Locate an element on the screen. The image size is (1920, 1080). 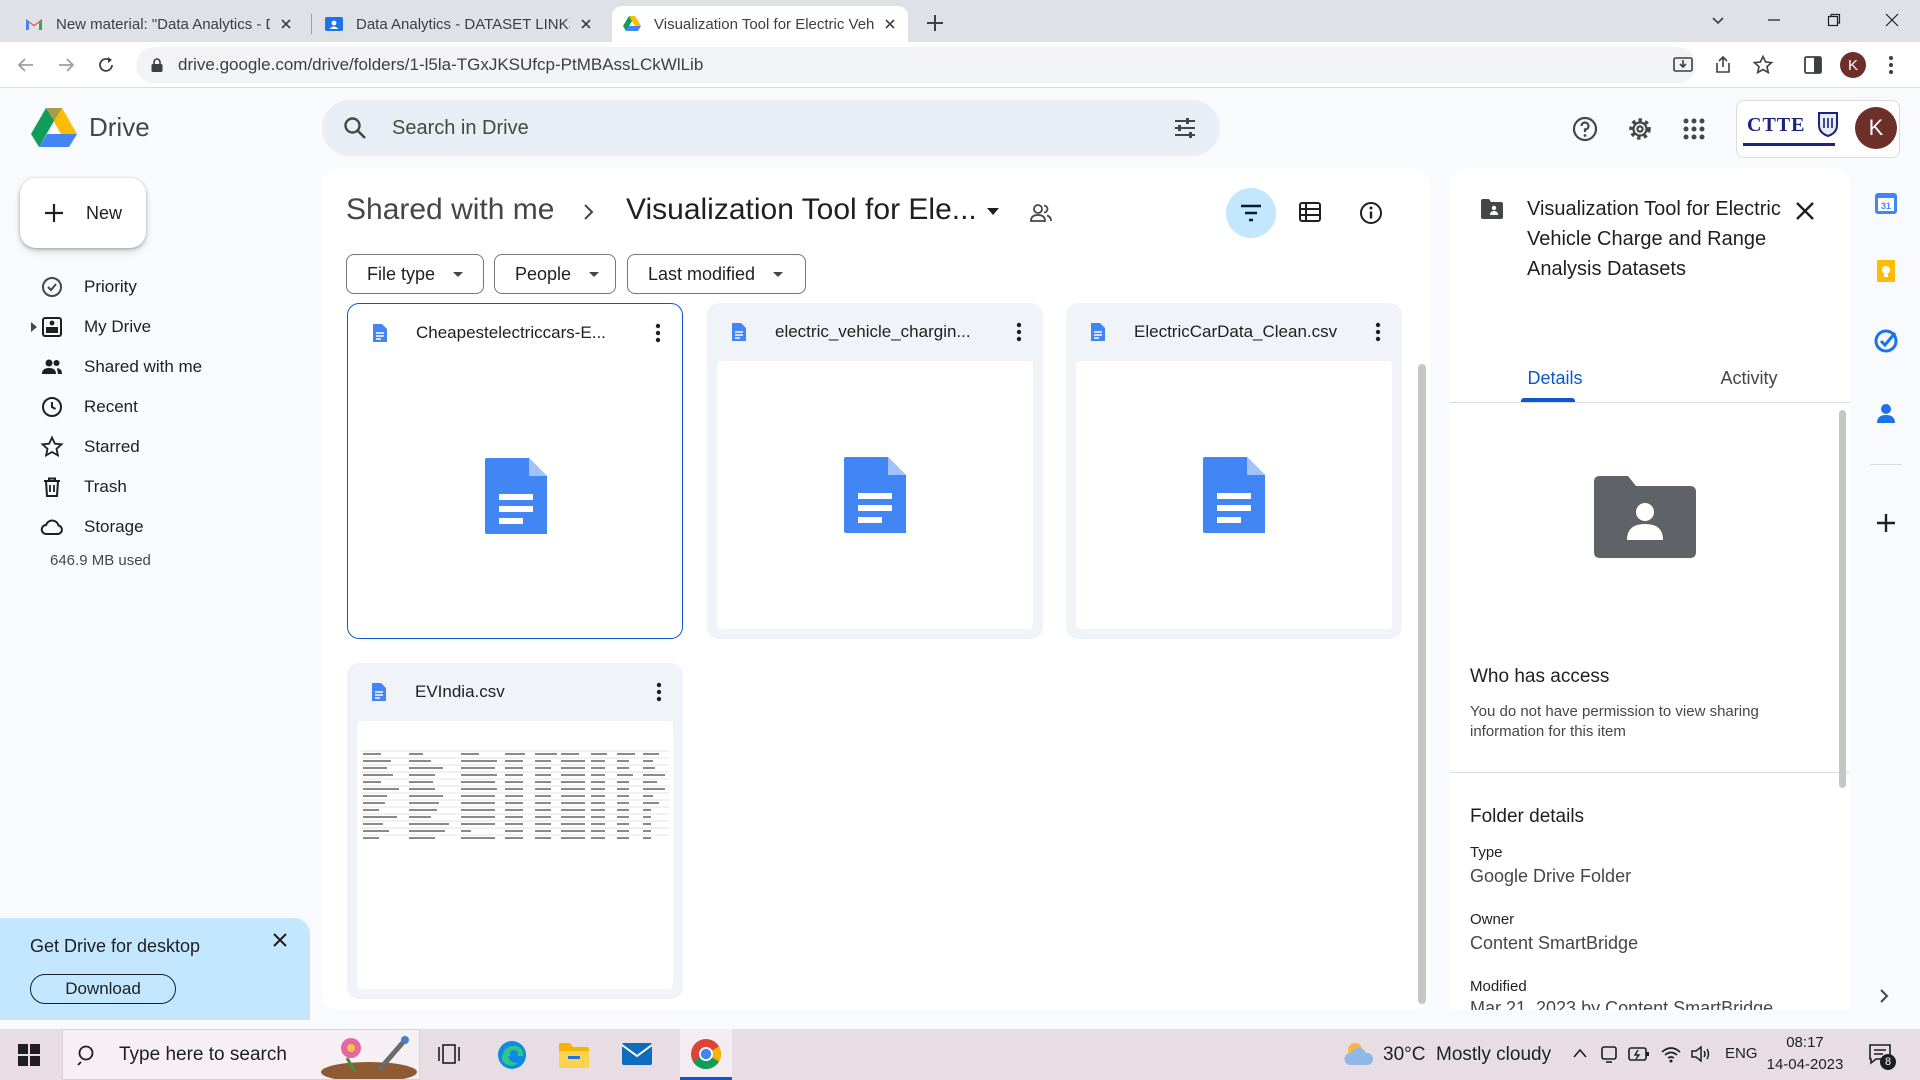
share-icon is located at coordinates (1723, 65).